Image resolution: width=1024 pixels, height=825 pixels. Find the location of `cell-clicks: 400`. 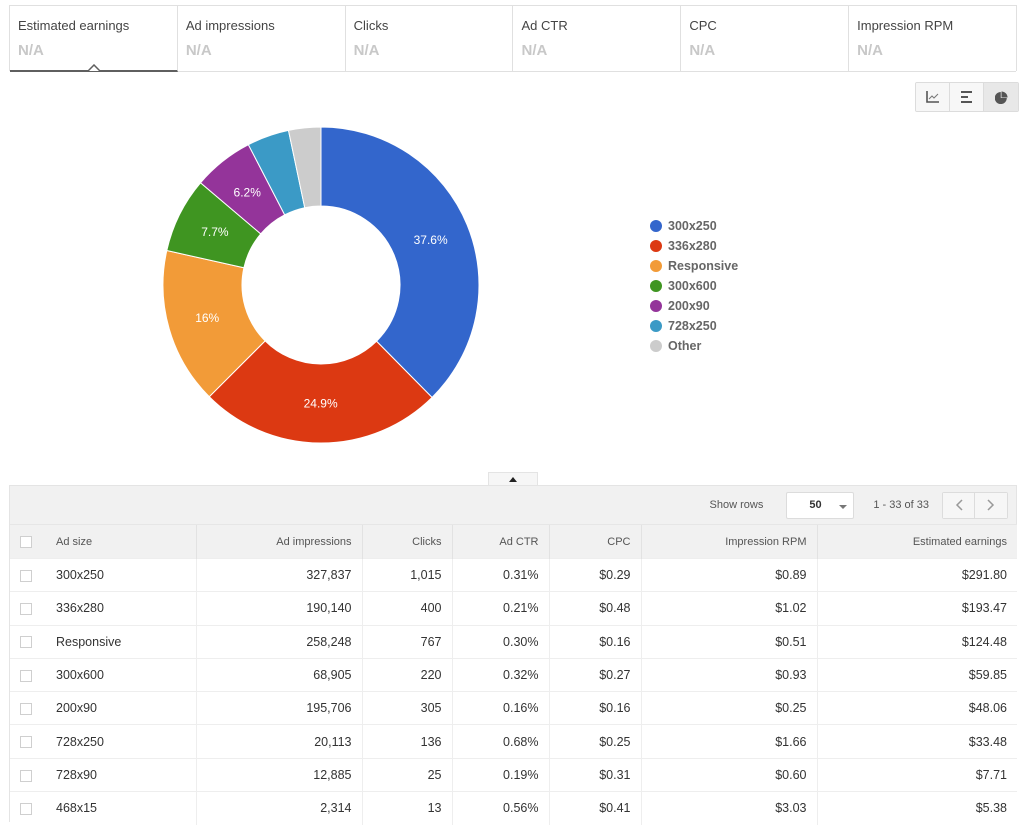

cell-clicks: 400 is located at coordinates (406, 608).